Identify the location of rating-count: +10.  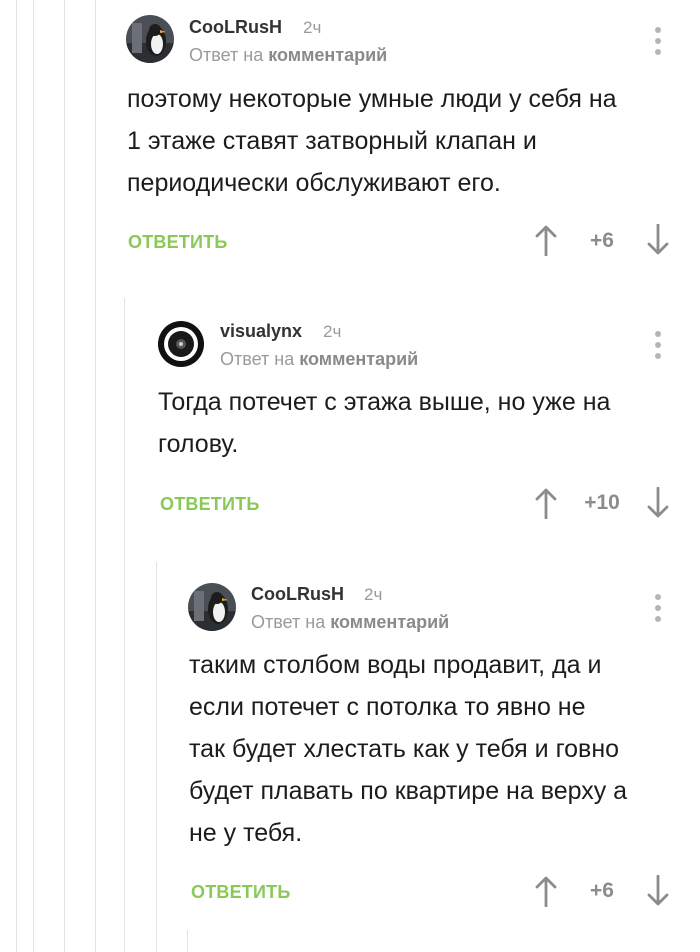
(602, 502).